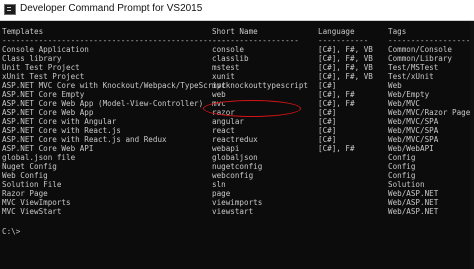 Image resolution: width=474 pixels, height=269 pixels. What do you see at coordinates (228, 121) in the screenshot?
I see `short-name: angular` at bounding box center [228, 121].